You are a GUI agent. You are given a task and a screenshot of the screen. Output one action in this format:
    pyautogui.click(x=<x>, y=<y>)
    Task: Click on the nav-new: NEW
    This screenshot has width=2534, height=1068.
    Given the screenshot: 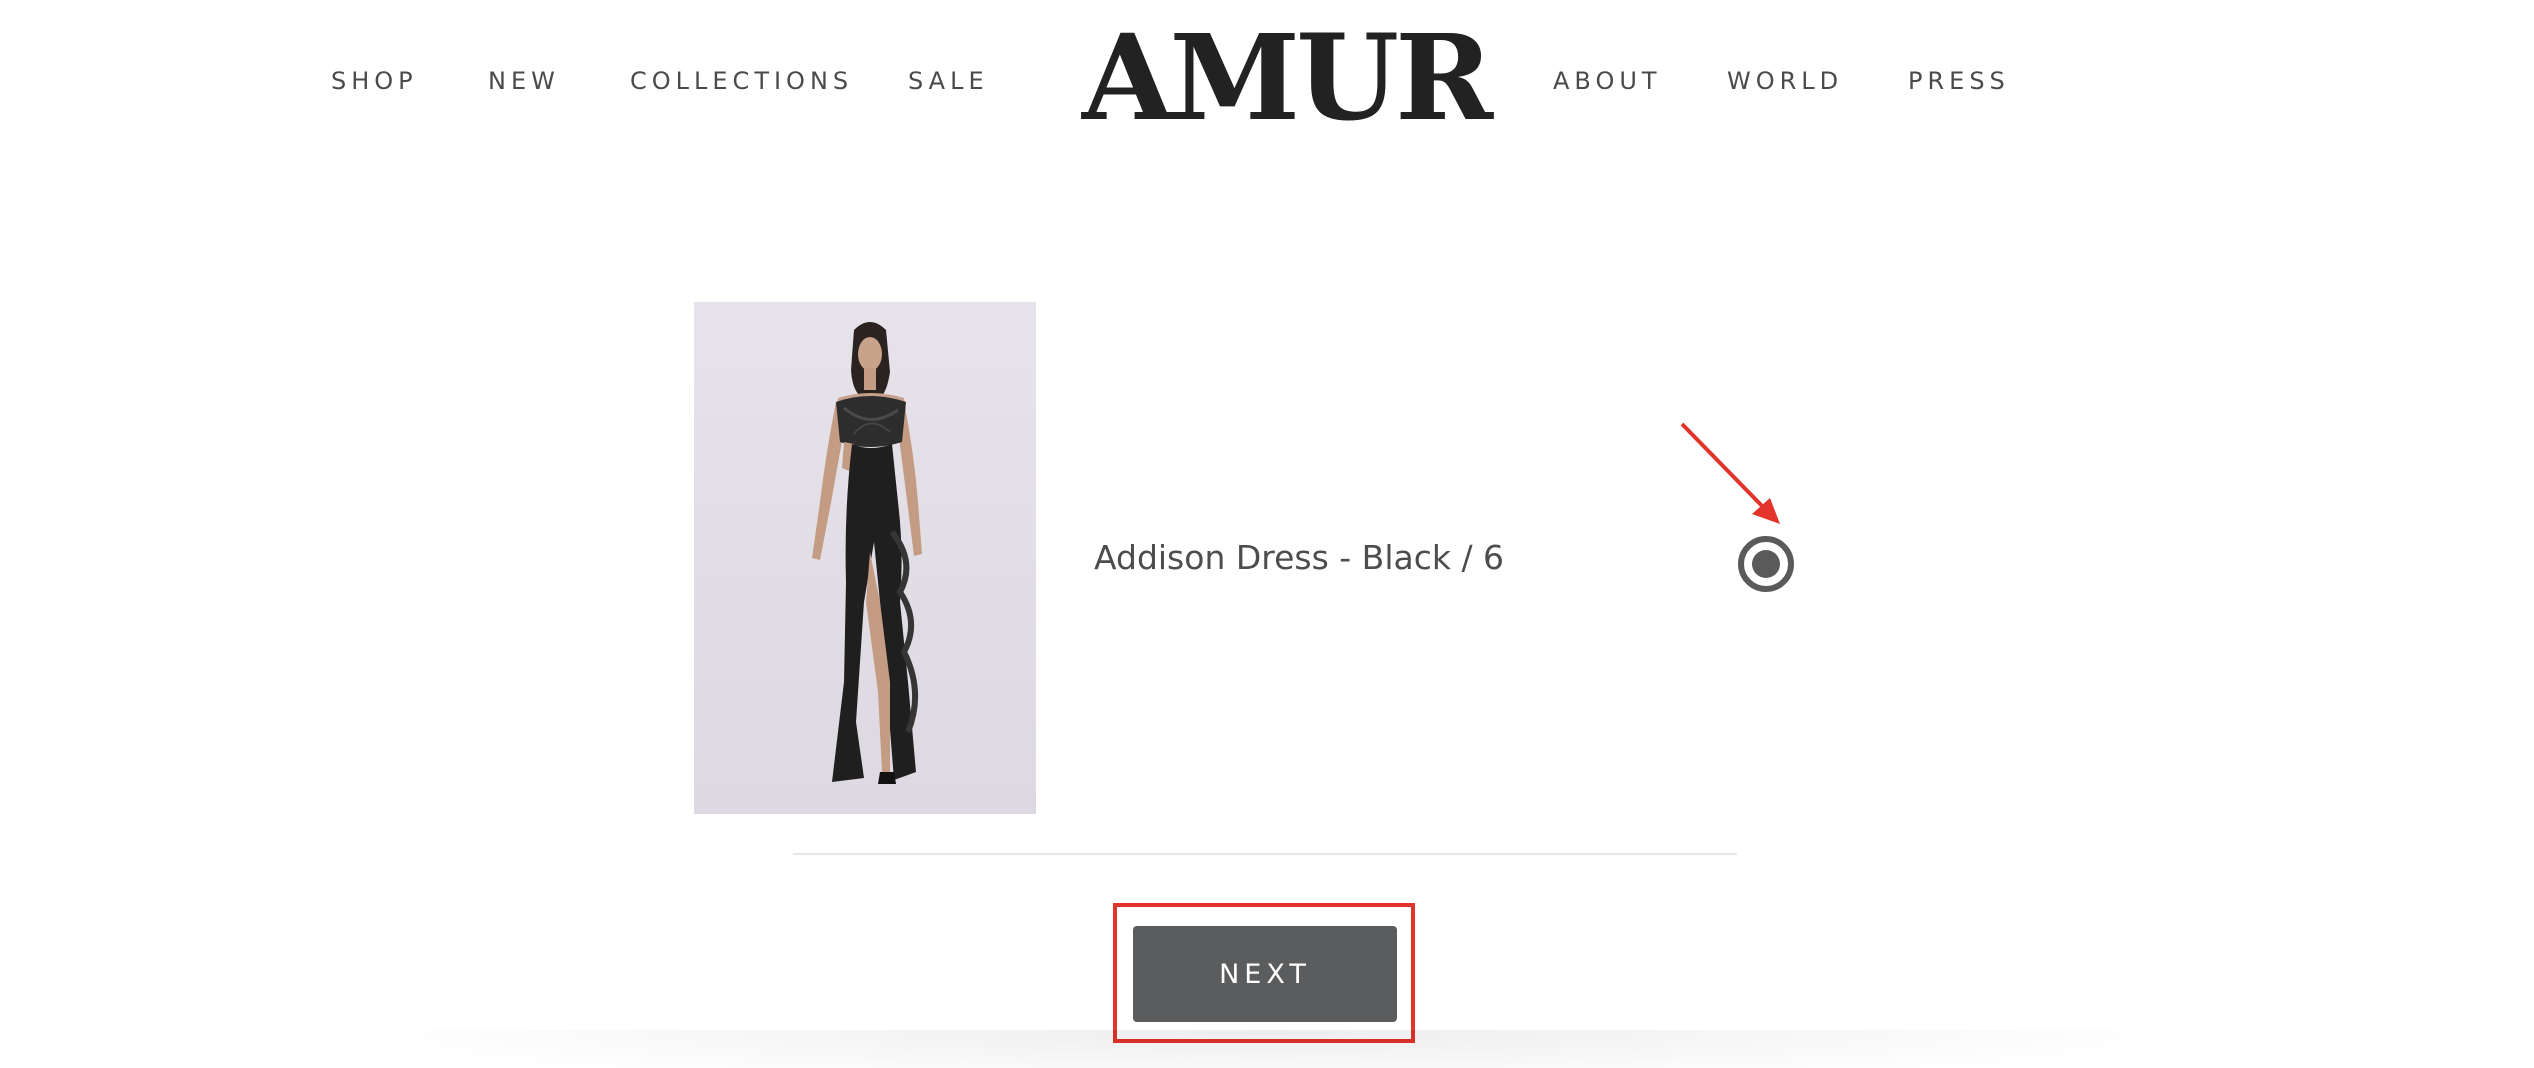 What is the action you would take?
    pyautogui.click(x=524, y=81)
    